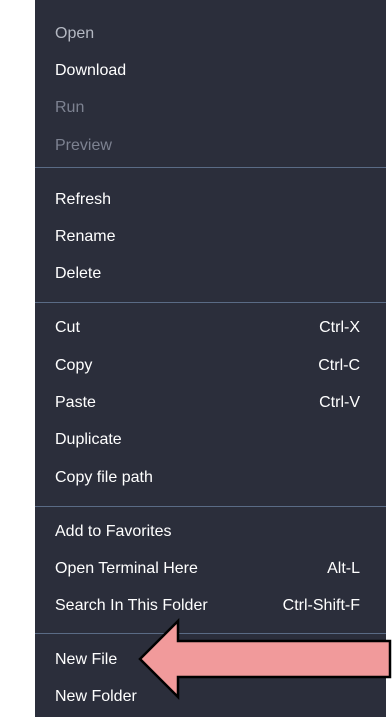 The image size is (392, 717). I want to click on menu-item-delete: Delete, so click(207, 274).